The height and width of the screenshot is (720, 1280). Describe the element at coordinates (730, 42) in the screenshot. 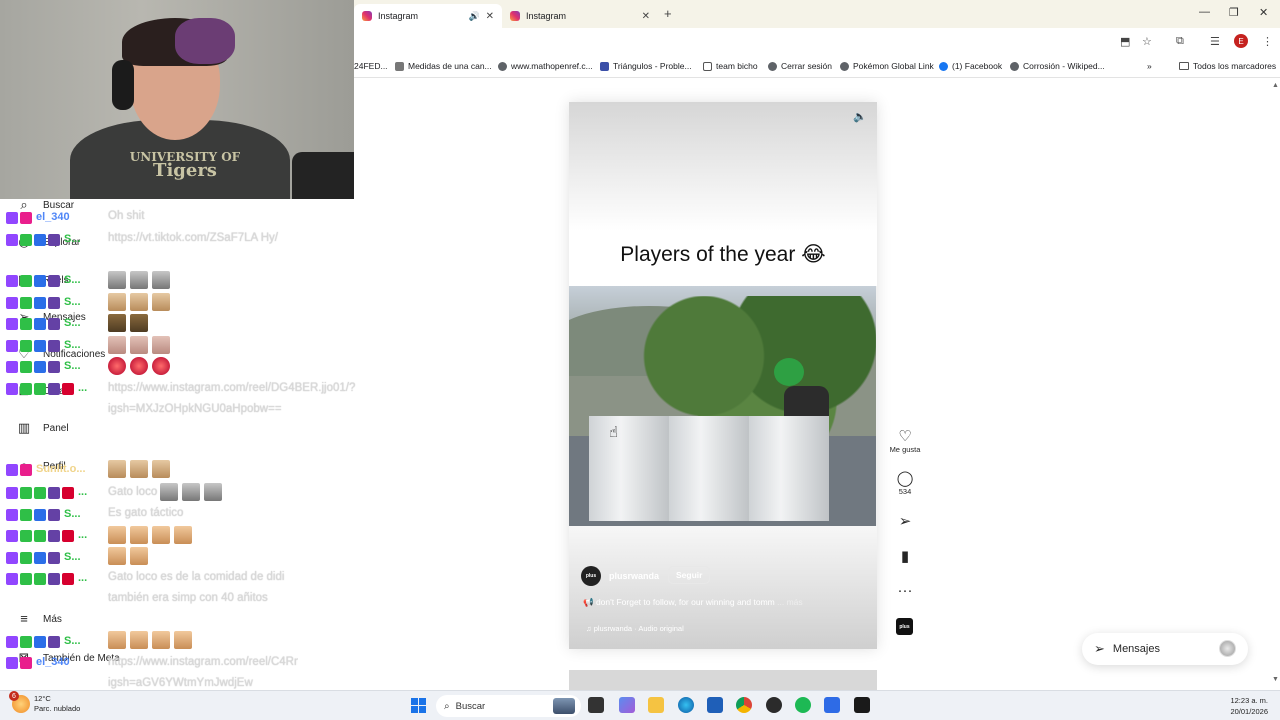

I see `address-bar` at that location.